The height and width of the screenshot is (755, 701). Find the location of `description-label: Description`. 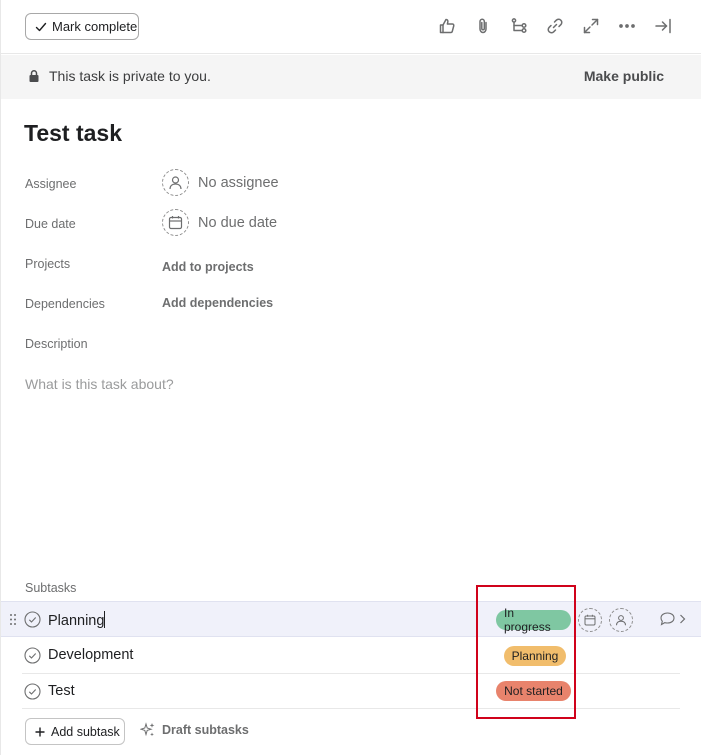

description-label: Description is located at coordinates (56, 344).